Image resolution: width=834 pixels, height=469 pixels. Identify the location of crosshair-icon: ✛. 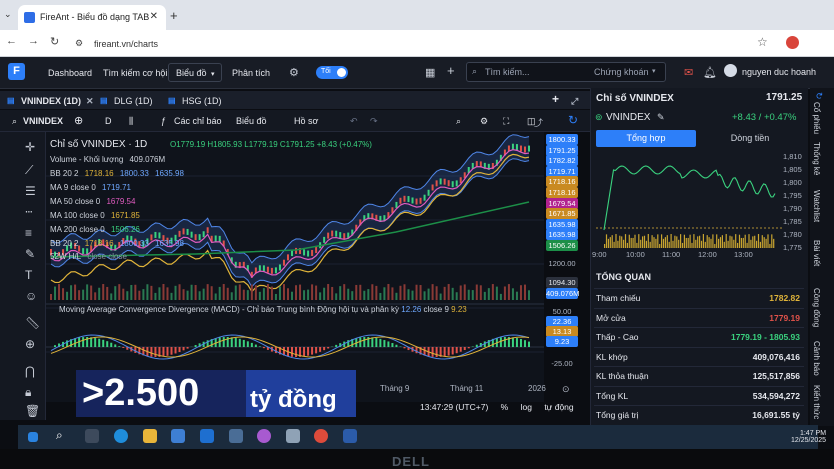
(30, 147).